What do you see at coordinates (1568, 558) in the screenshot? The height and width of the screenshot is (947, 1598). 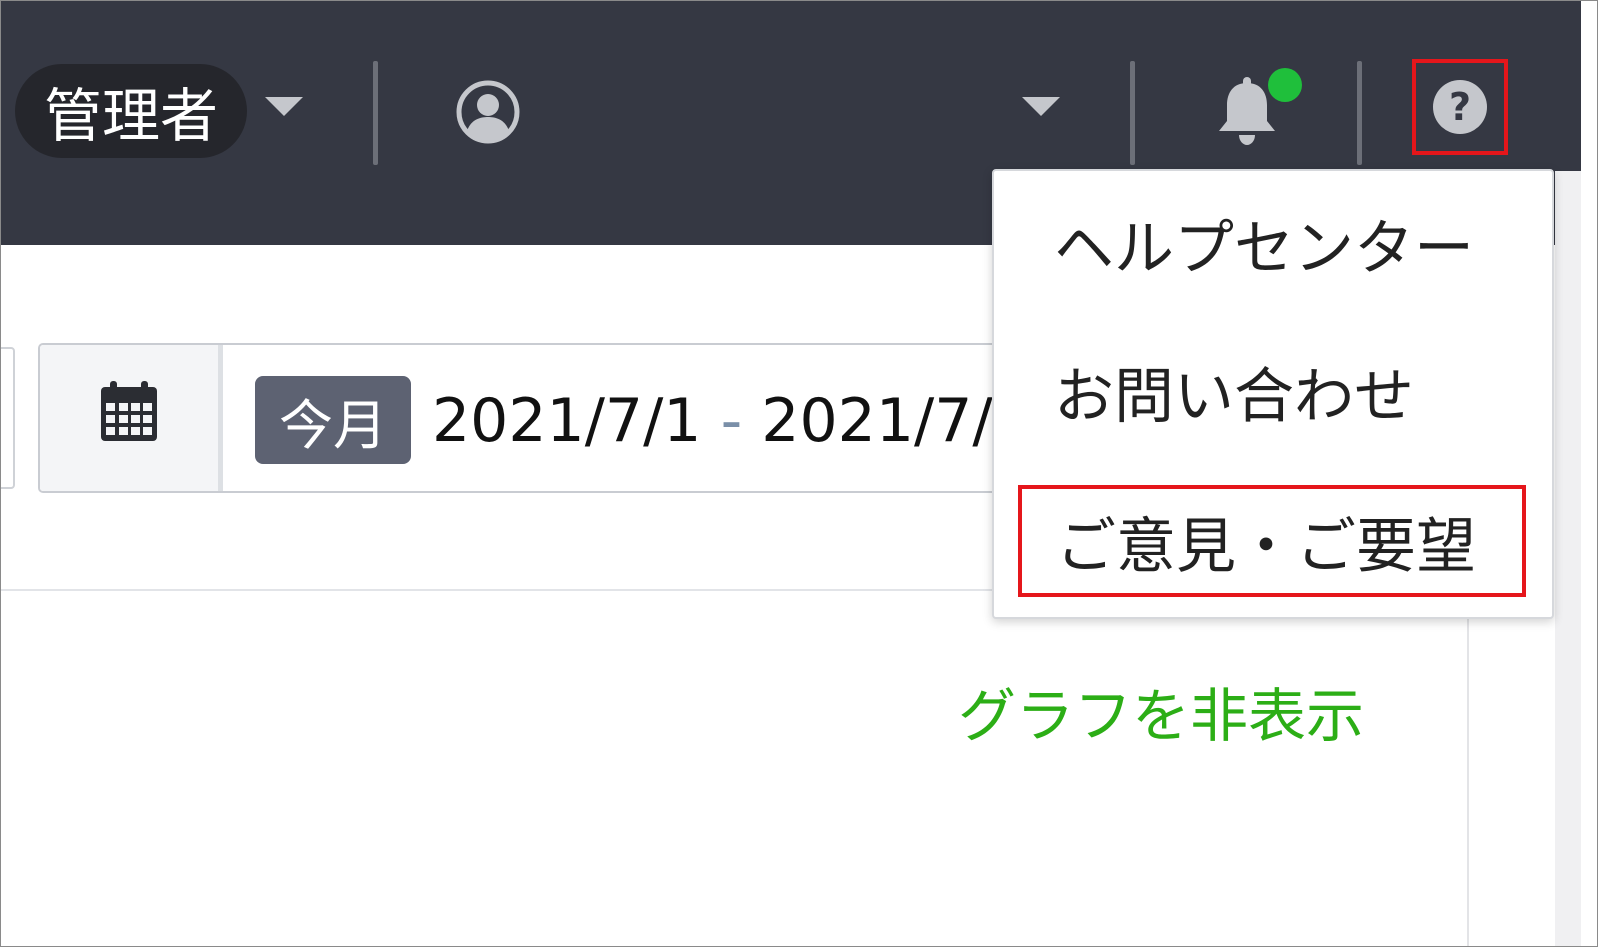 I see `scrollbar-track` at bounding box center [1568, 558].